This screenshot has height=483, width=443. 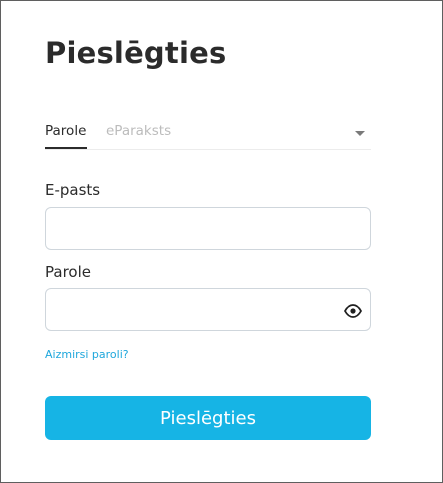 I want to click on active-tab-indicator, so click(x=66, y=148).